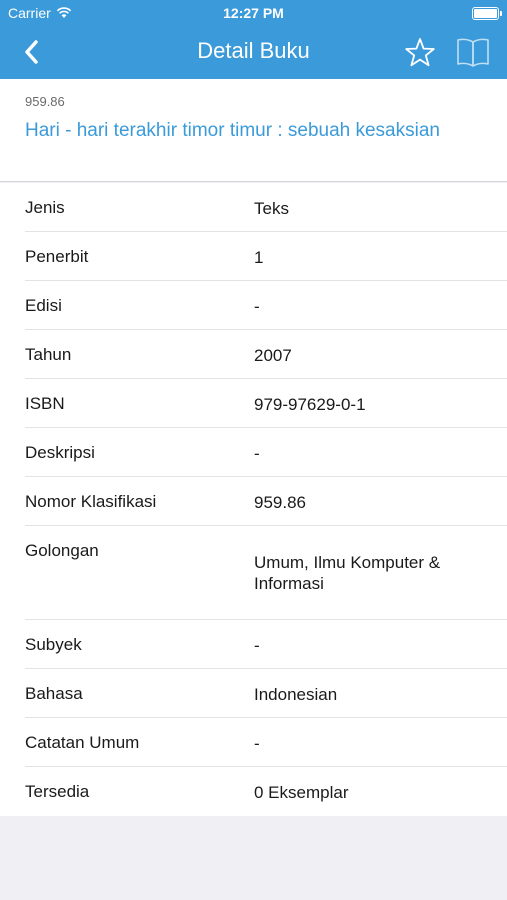 Image resolution: width=507 pixels, height=900 pixels. What do you see at coordinates (54, 693) in the screenshot?
I see `detail-label: Bahasa` at bounding box center [54, 693].